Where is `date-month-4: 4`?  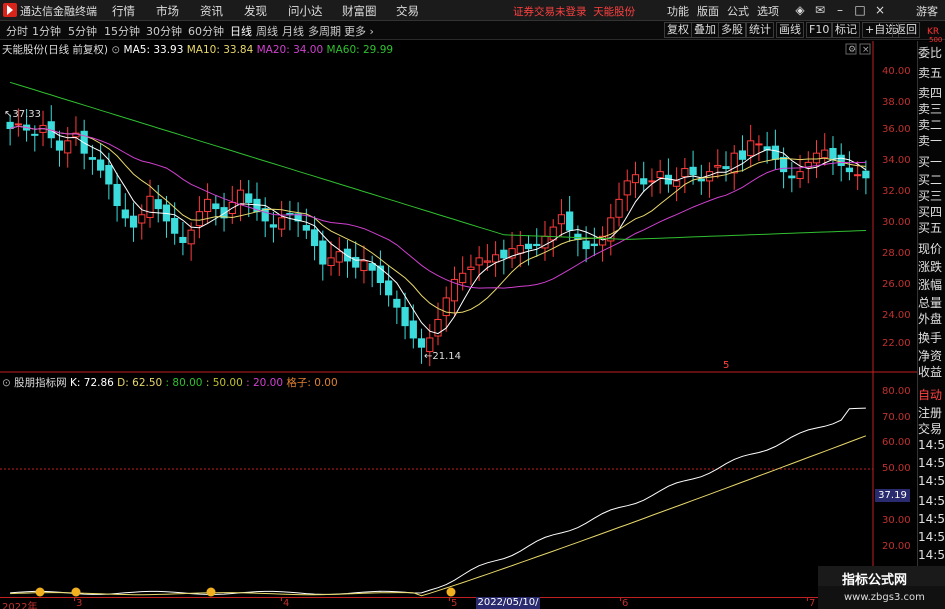 date-month-4: 4 is located at coordinates (286, 603).